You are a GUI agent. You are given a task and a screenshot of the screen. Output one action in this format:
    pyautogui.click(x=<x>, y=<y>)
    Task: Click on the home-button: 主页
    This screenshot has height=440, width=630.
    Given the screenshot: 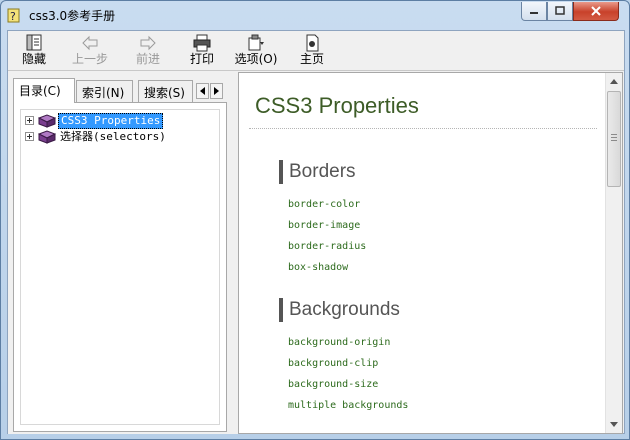 What is the action you would take?
    pyautogui.click(x=312, y=52)
    